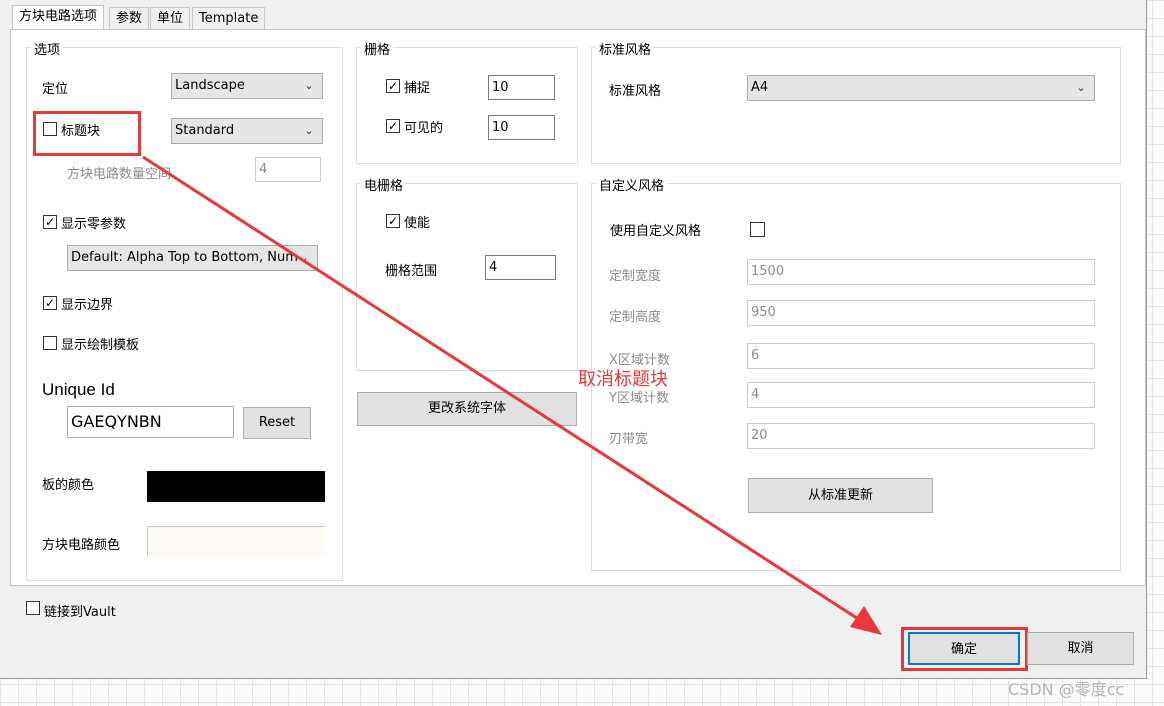 The image size is (1164, 706). What do you see at coordinates (866, 620) in the screenshot?
I see `arrow-head` at bounding box center [866, 620].